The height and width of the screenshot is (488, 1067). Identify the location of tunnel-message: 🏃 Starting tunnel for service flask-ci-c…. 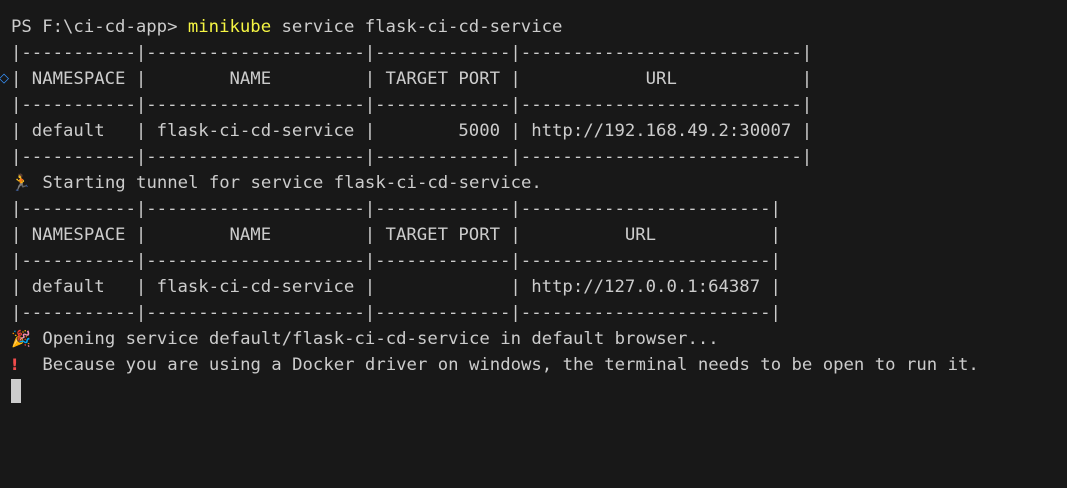
(539, 183).